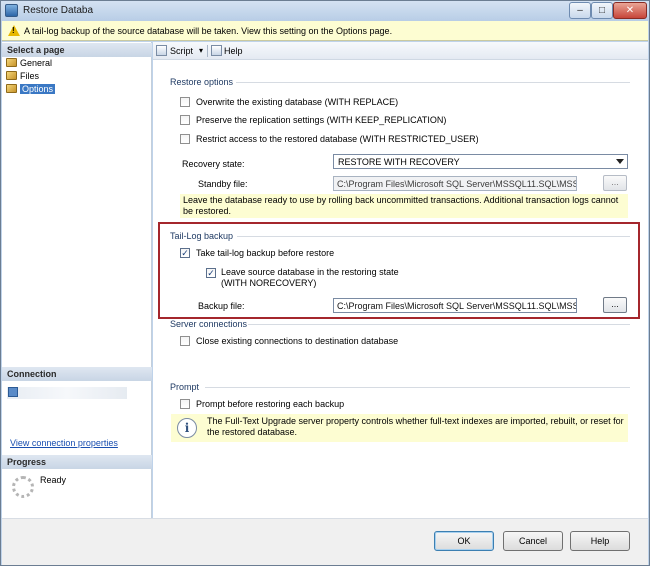  Describe the element at coordinates (533, 541) in the screenshot. I see `cancel-button: Cancel` at that location.